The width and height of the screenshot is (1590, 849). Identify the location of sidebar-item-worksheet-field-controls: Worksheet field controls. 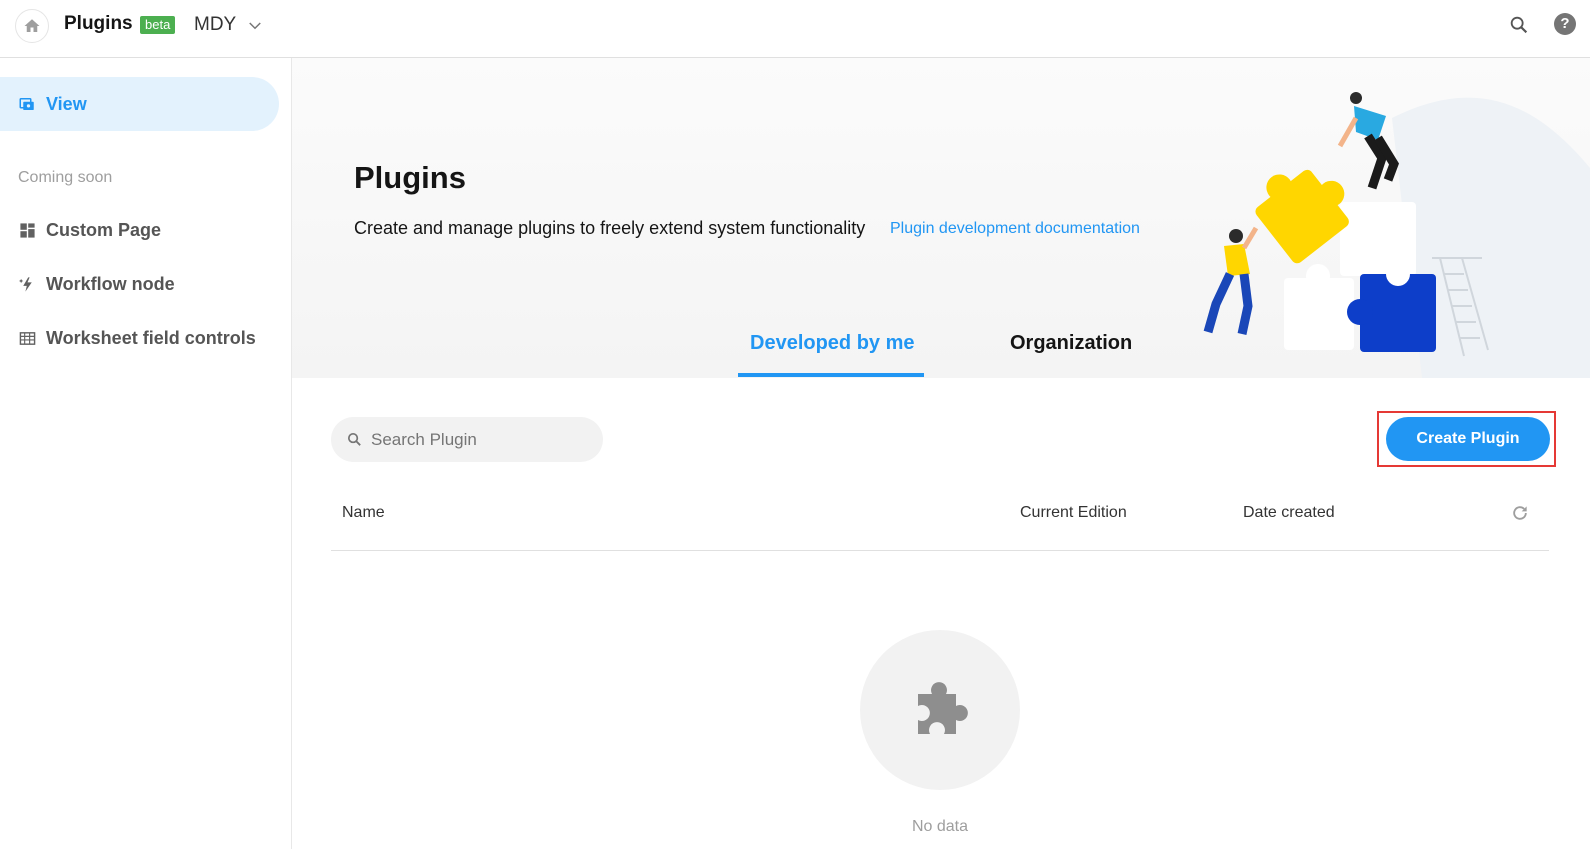
(146, 338).